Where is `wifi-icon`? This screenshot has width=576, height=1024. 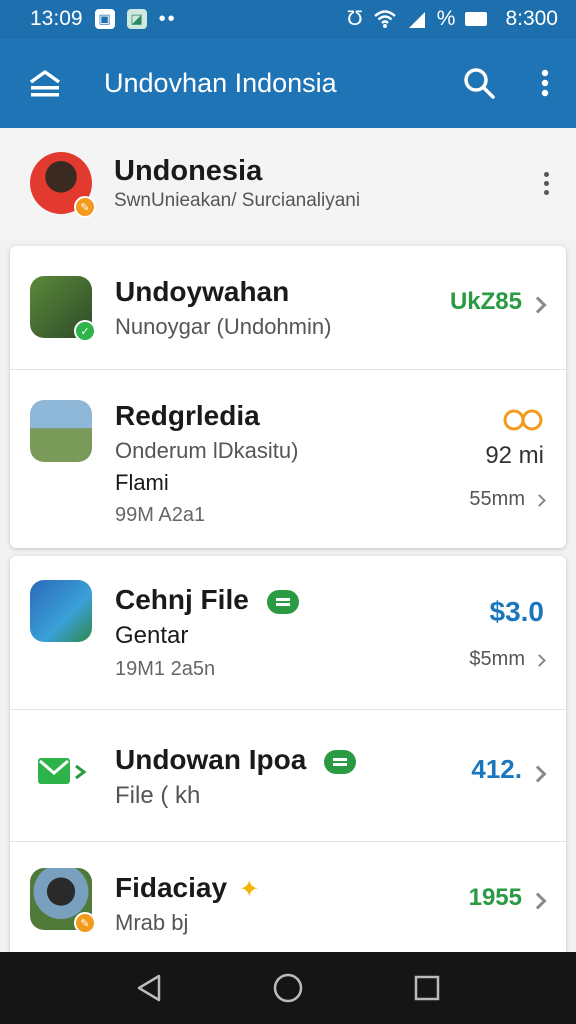
wifi-icon is located at coordinates (384, 19).